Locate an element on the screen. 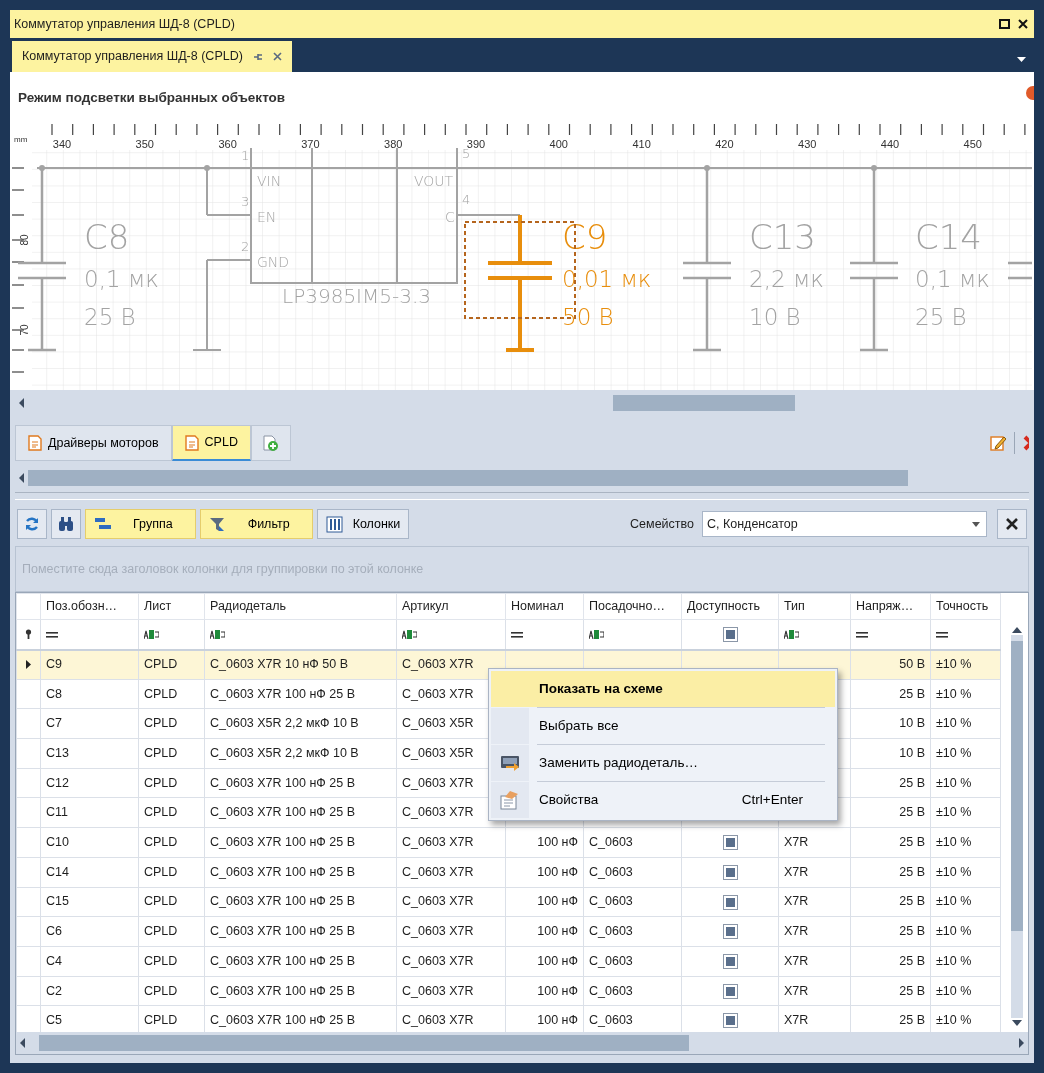 The height and width of the screenshot is (1073, 1044). search-button is located at coordinates (66, 524).